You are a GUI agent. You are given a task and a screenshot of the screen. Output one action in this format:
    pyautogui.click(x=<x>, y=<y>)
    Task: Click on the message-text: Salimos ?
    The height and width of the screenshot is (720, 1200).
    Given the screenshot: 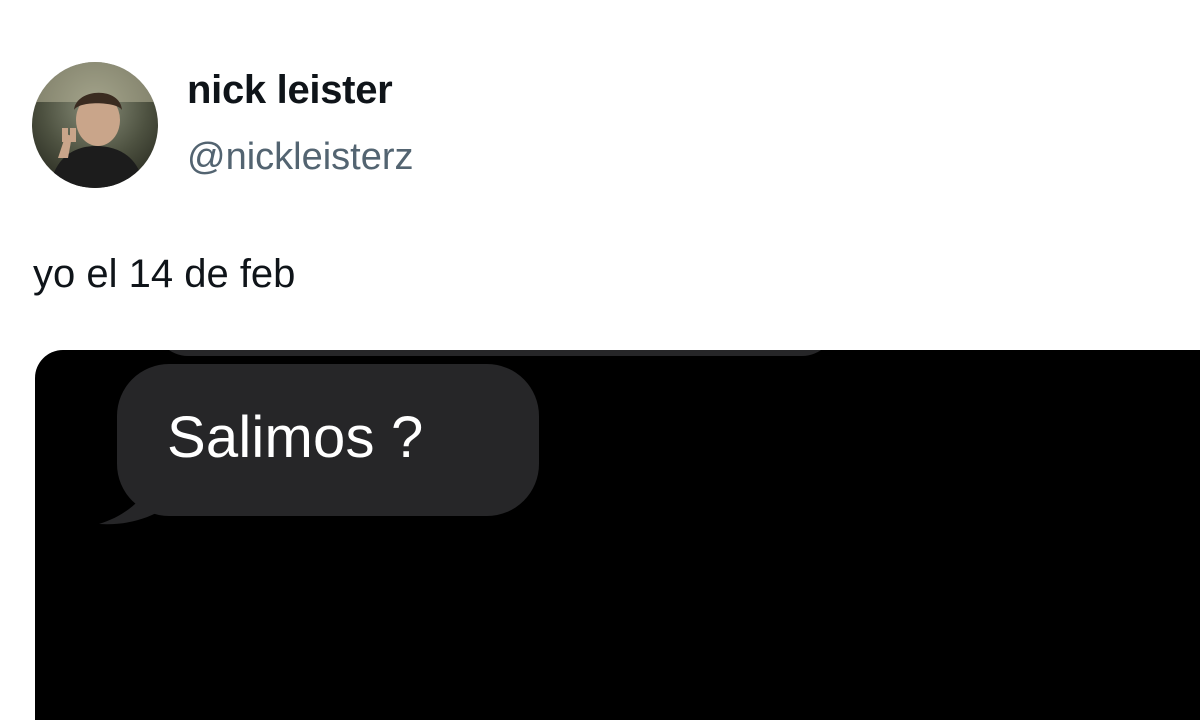 What is the action you would take?
    pyautogui.click(x=295, y=437)
    